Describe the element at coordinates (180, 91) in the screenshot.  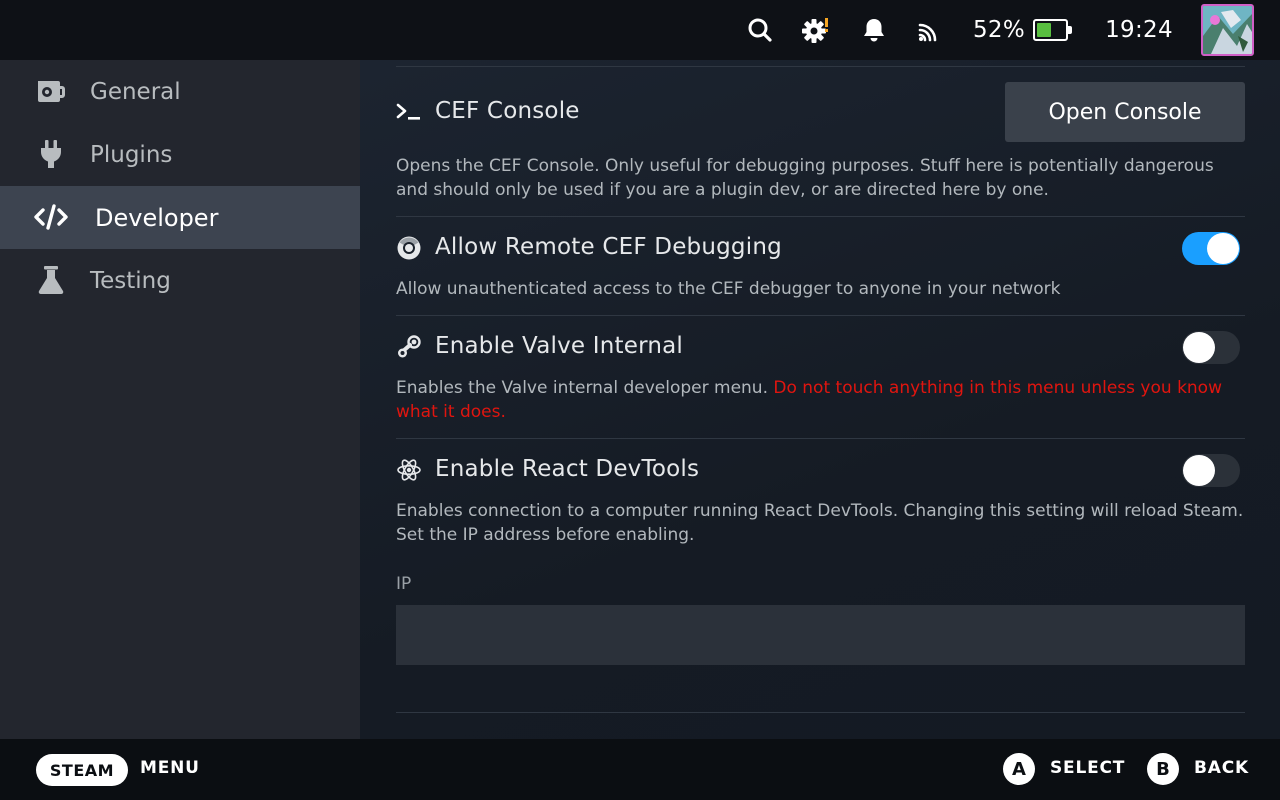
I see `sidebar-item-general: General` at that location.